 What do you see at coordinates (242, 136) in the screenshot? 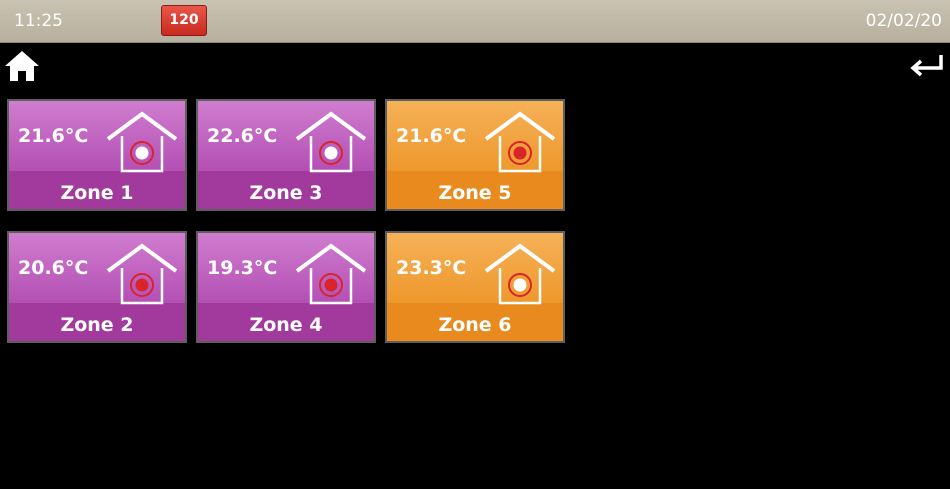
I see `zone-temperature: 22.6°C` at bounding box center [242, 136].